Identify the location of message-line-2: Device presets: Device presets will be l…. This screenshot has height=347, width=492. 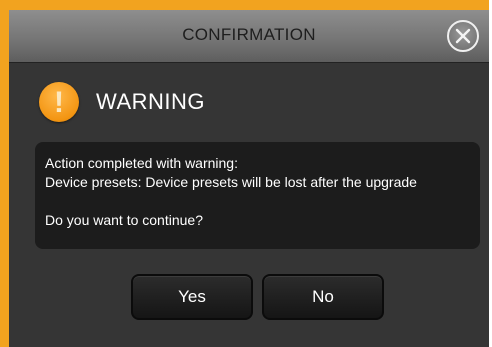
(231, 182).